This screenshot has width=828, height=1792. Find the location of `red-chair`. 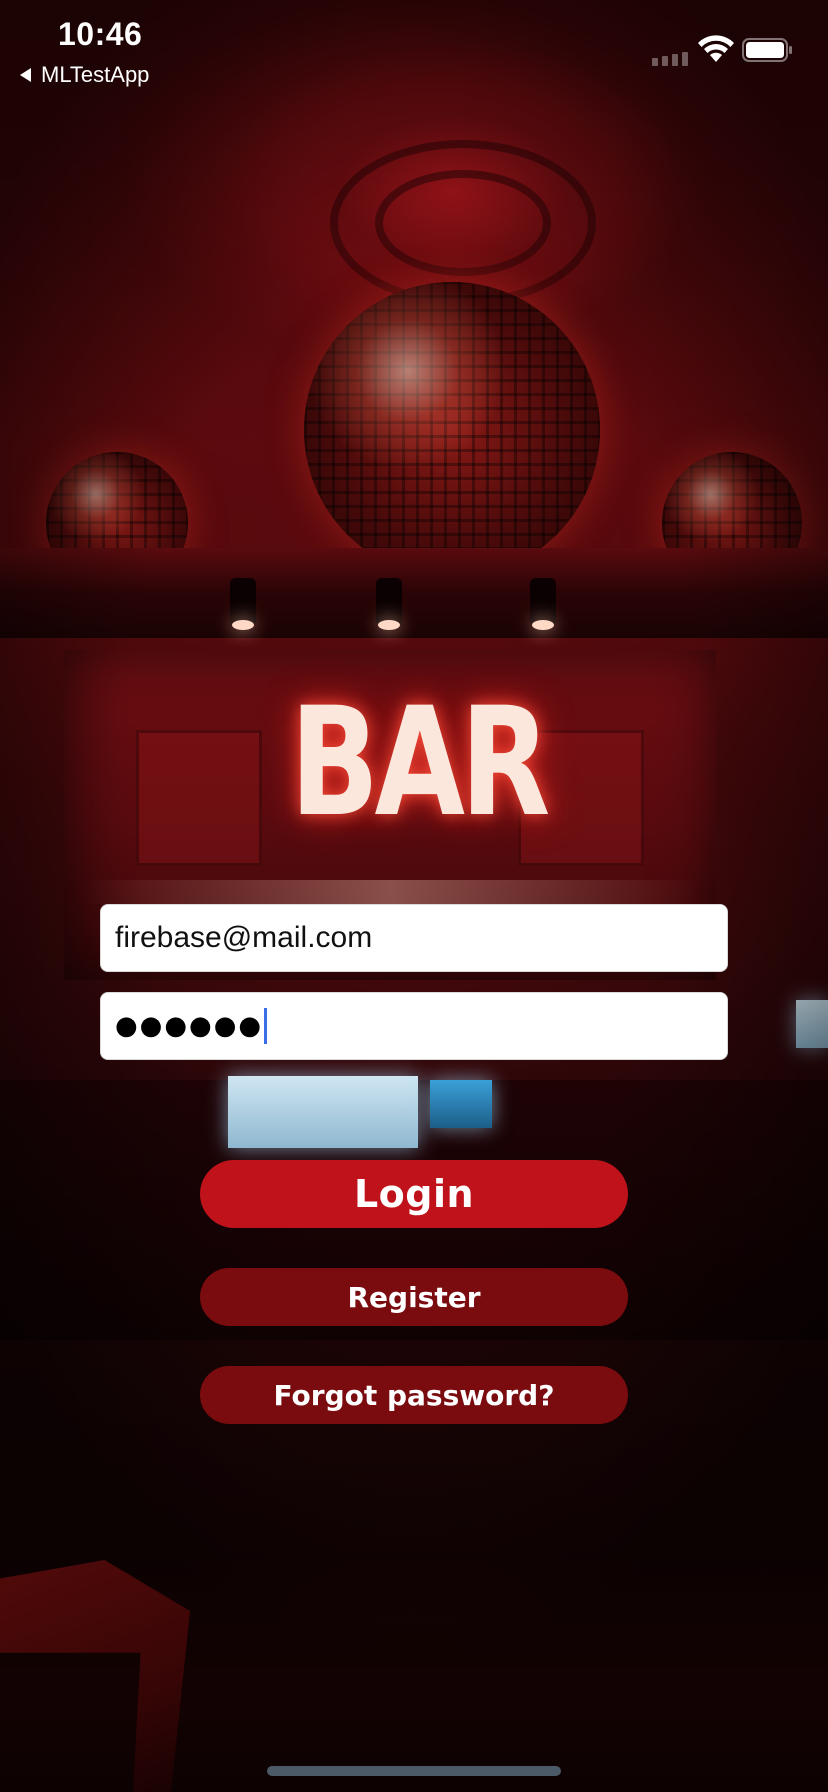

red-chair is located at coordinates (95, 1676).